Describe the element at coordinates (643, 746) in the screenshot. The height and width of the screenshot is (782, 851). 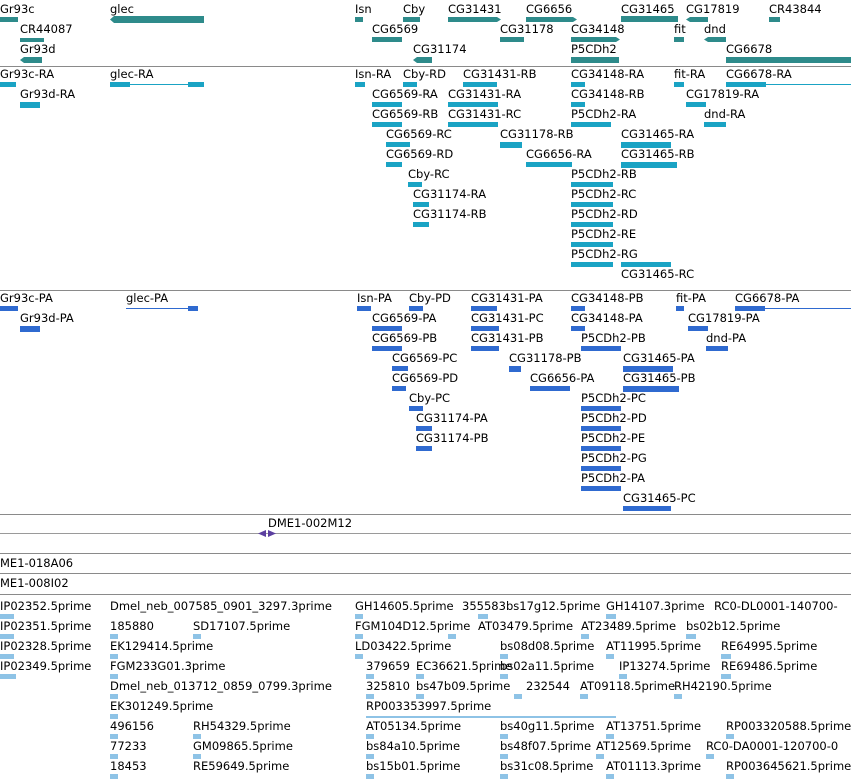
I see `est-label: AT12569.5prime` at that location.